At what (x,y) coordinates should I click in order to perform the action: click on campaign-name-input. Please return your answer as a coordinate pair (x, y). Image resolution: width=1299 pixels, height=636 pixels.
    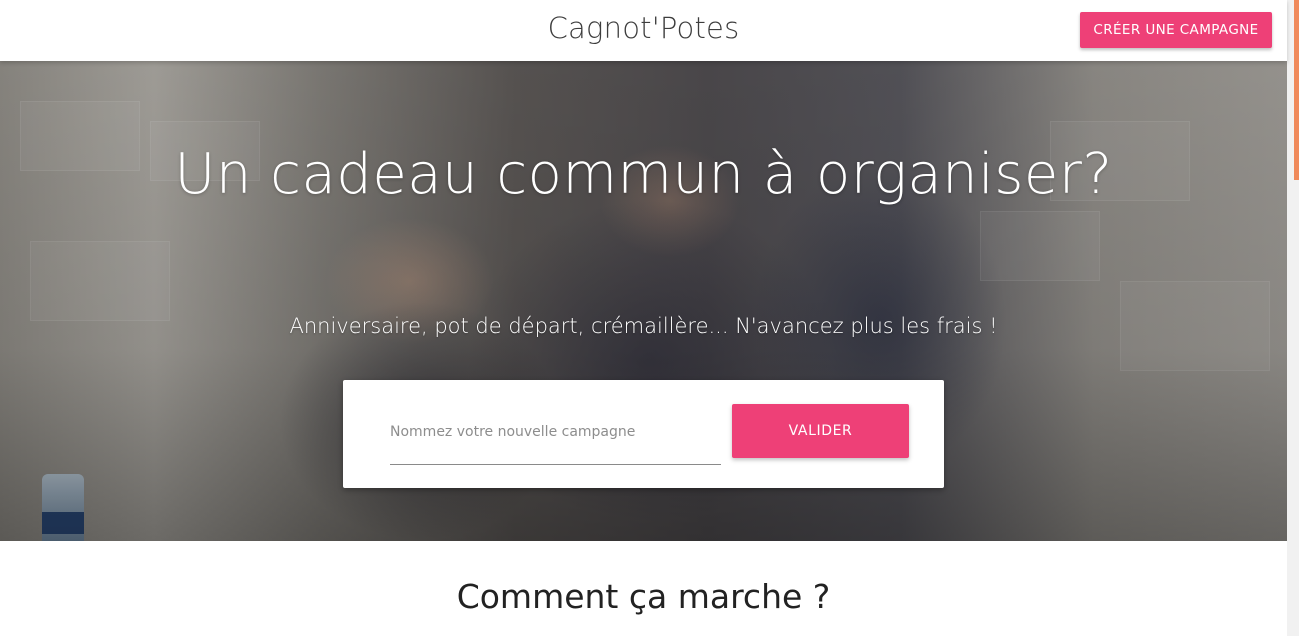
    Looking at the image, I should click on (555, 439).